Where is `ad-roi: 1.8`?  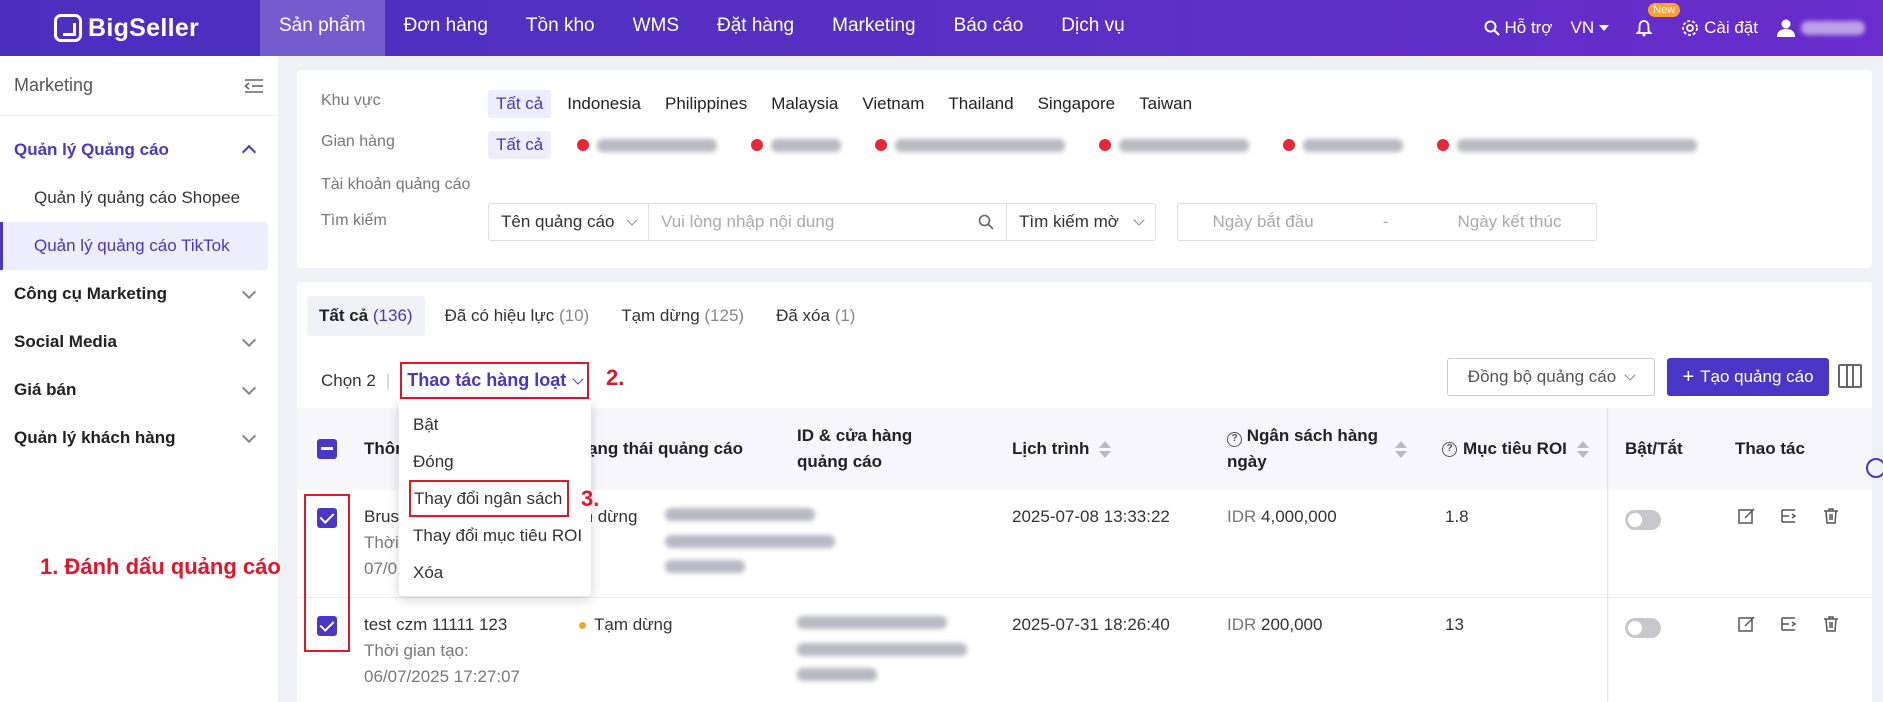 ad-roi: 1.8 is located at coordinates (1457, 516).